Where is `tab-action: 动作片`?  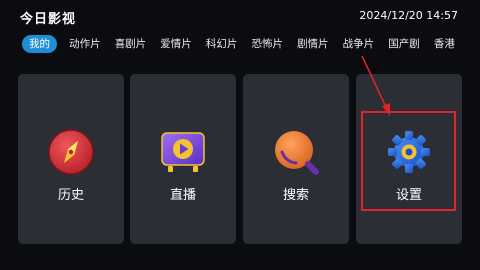 tab-action: 动作片 is located at coordinates (85, 44).